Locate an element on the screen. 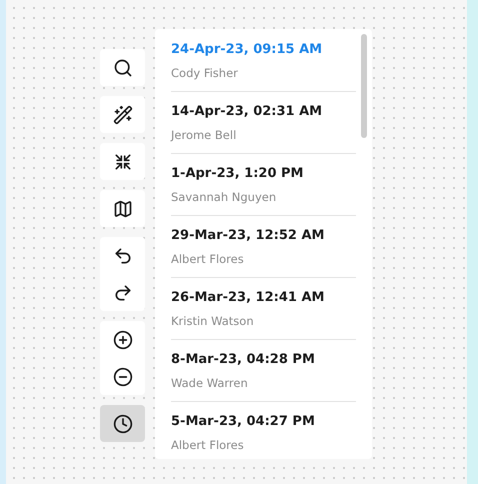 This screenshot has width=478, height=484. history-button is located at coordinates (122, 423).